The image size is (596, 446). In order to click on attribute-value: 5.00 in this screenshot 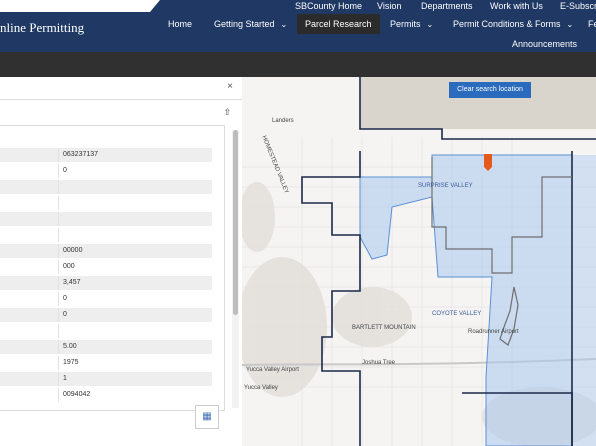, I will do `click(70, 346)`.